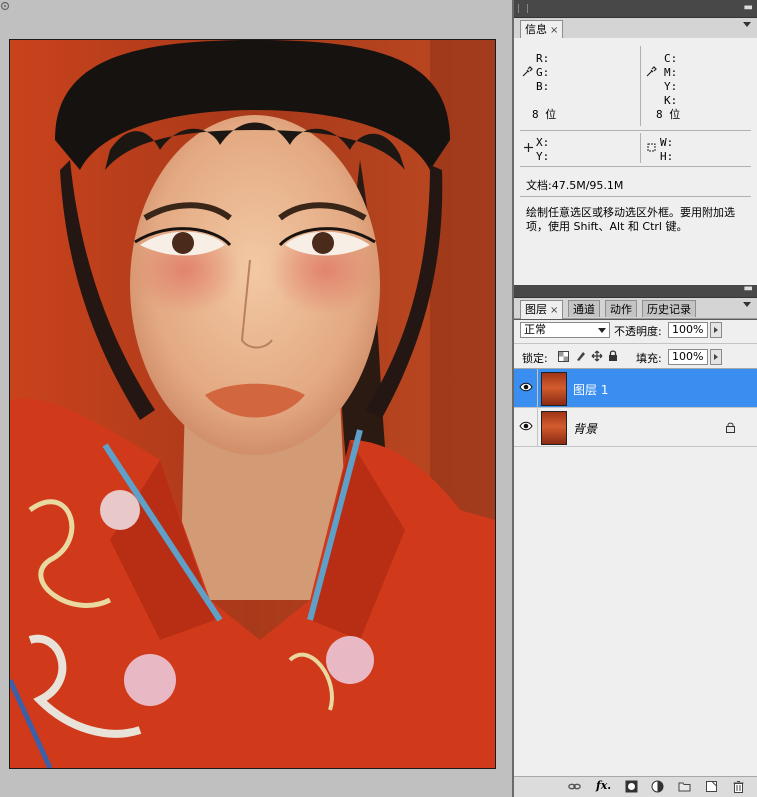  What do you see at coordinates (543, 142) in the screenshot?
I see `info-x-label: X:` at bounding box center [543, 142].